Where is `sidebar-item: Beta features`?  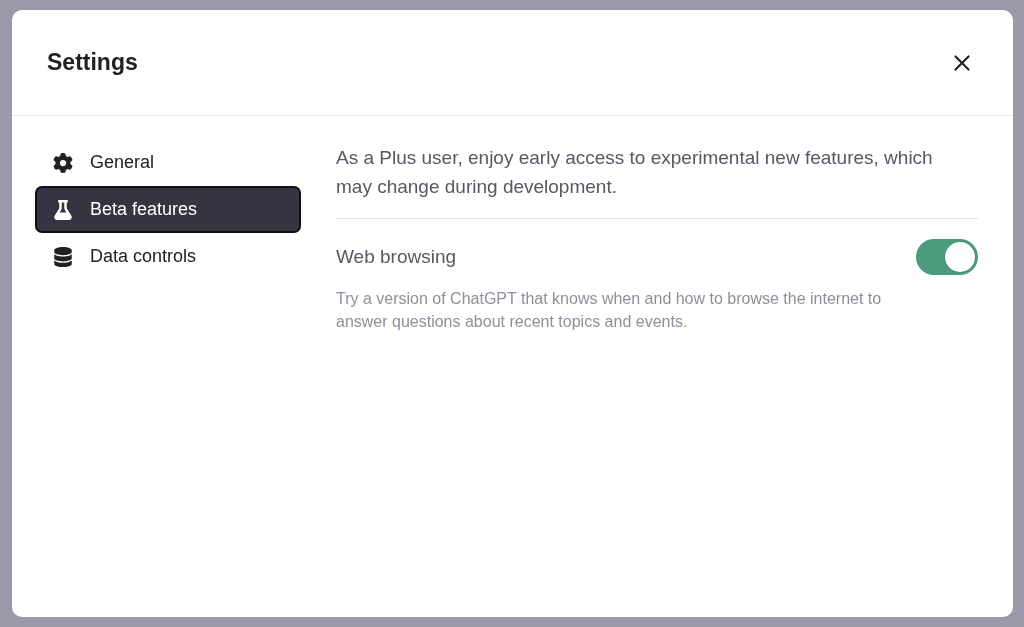 sidebar-item: Beta features is located at coordinates (168, 209).